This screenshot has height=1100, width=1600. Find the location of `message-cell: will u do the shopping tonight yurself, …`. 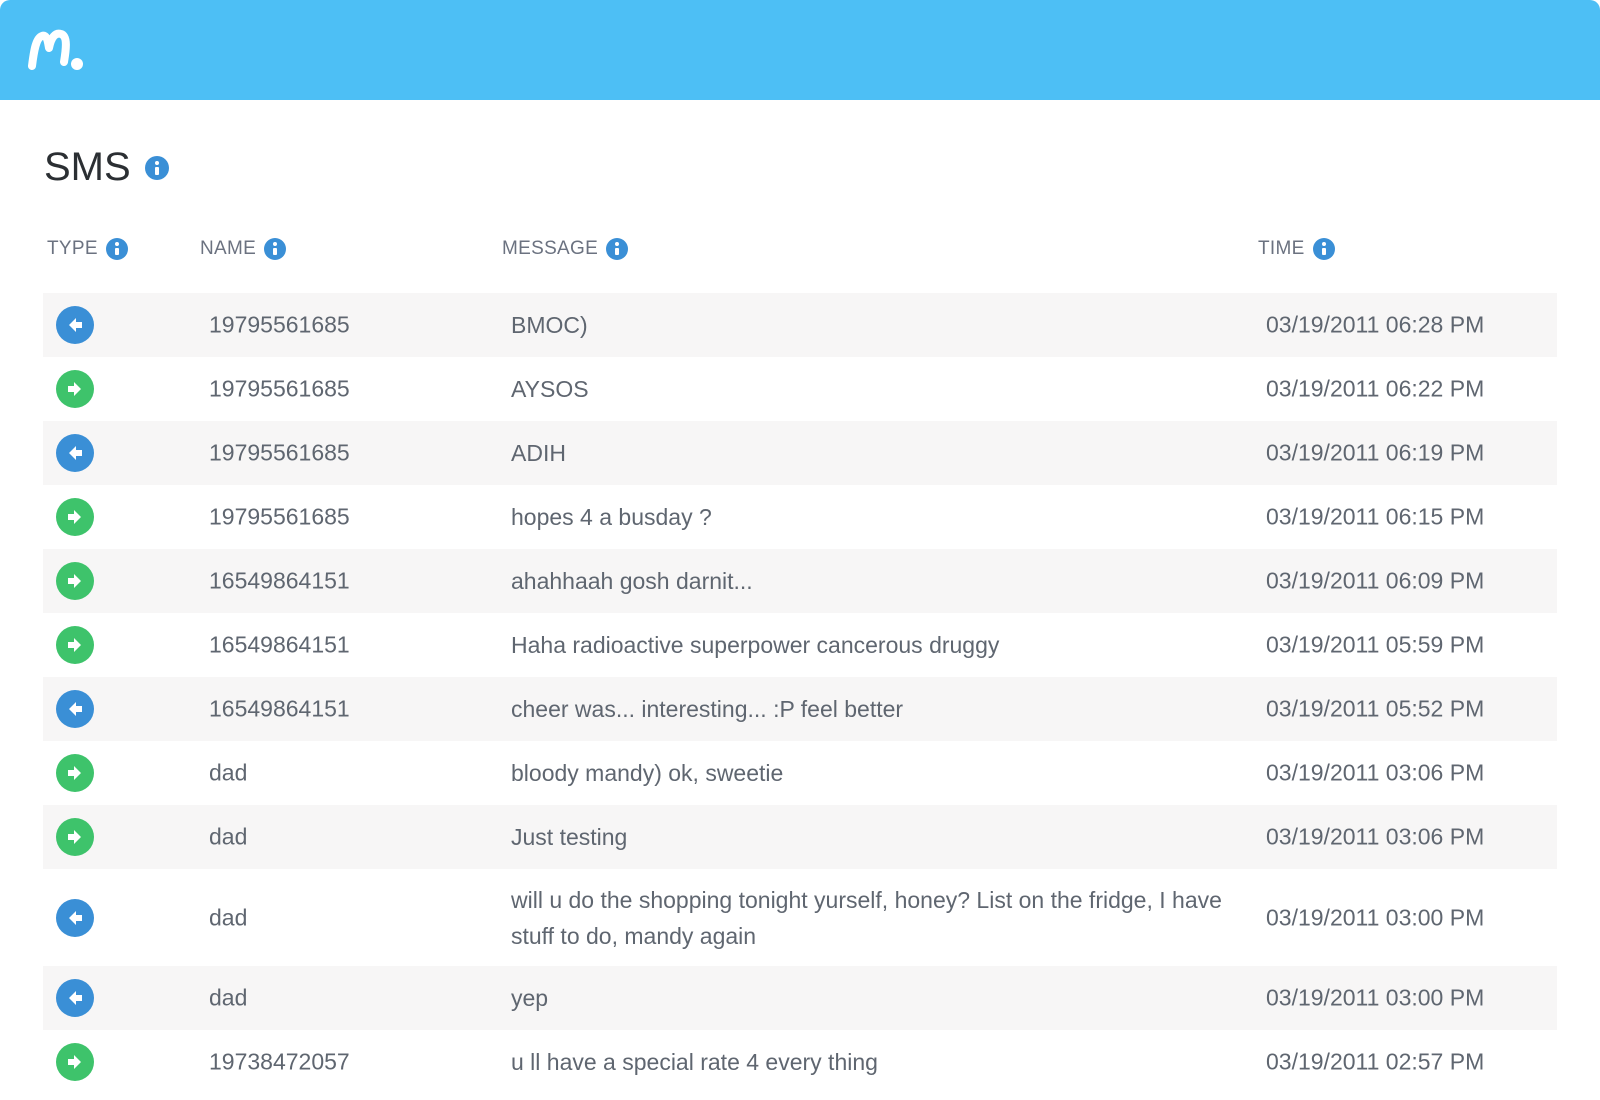

message-cell: will u do the shopping tonight yurself, … is located at coordinates (866, 917).